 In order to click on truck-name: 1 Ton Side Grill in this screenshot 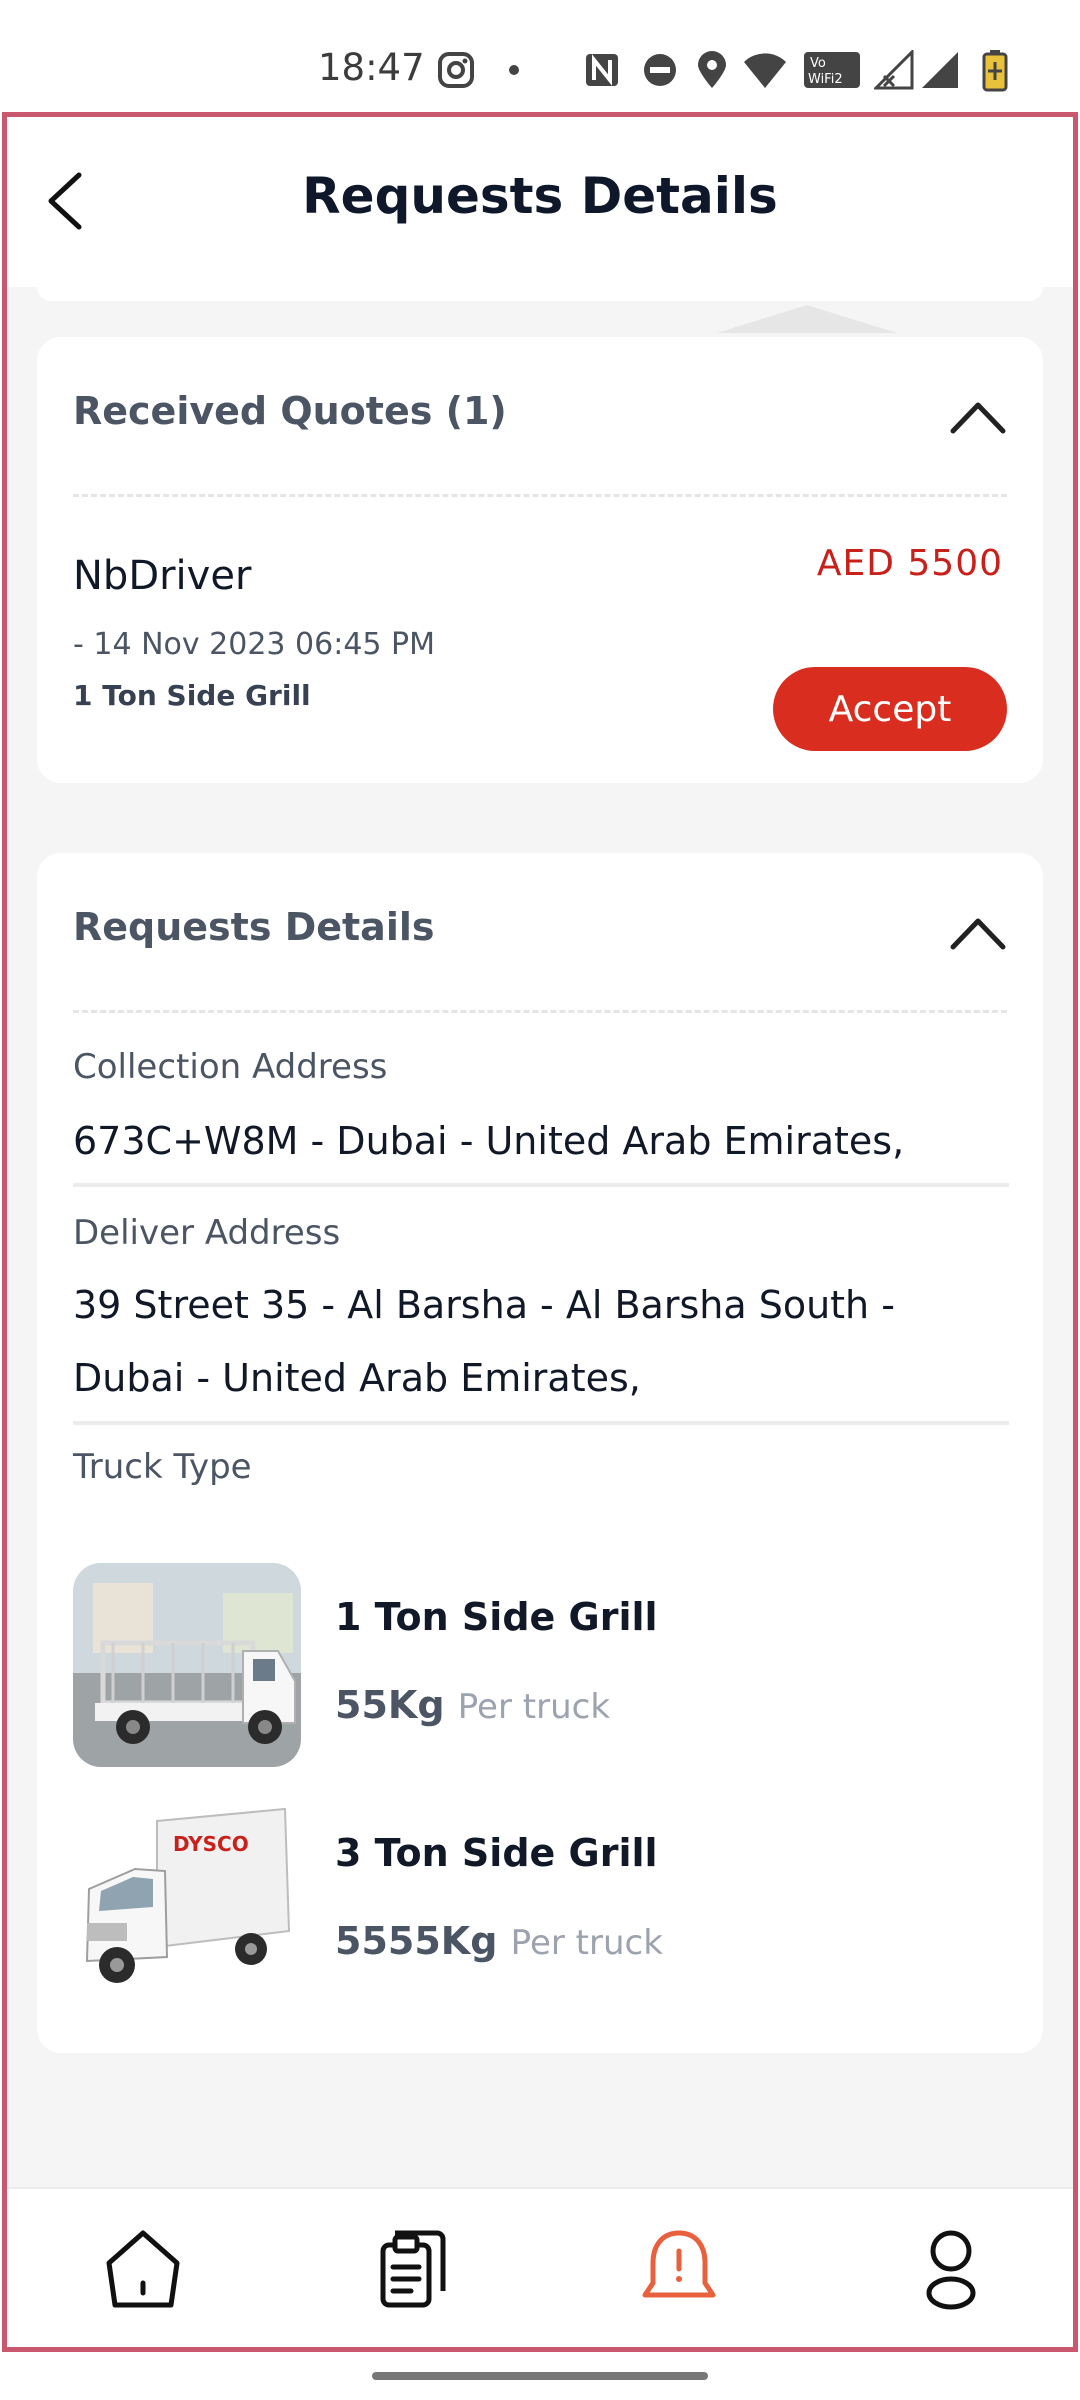, I will do `click(496, 1617)`.